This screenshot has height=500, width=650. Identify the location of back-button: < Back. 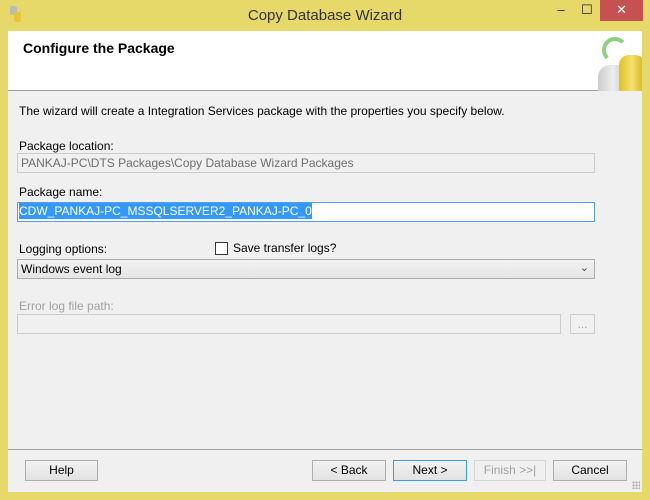
(349, 470).